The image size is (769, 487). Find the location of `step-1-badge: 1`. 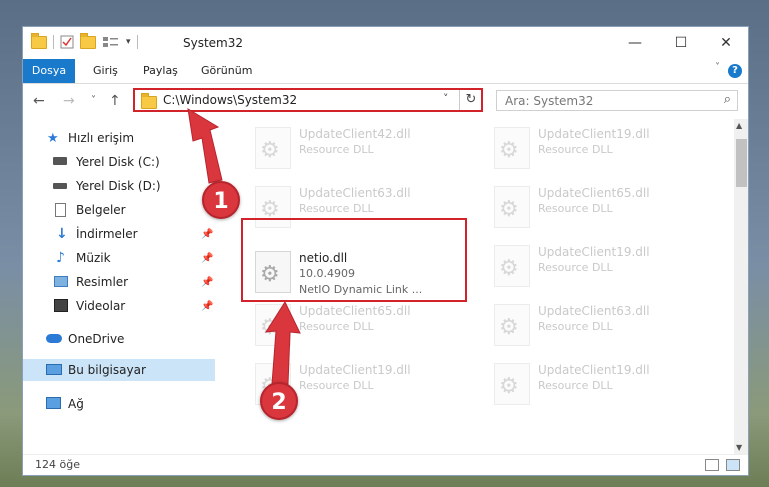

step-1-badge: 1 is located at coordinates (221, 200).